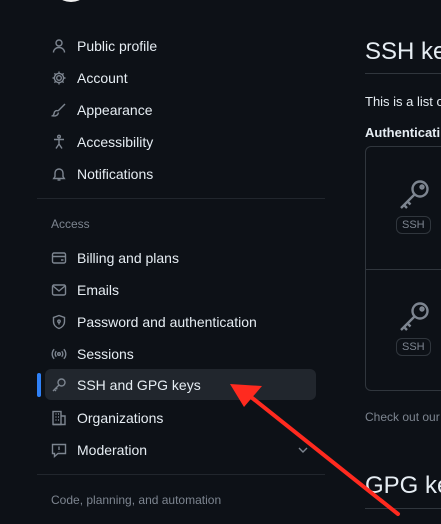  Describe the element at coordinates (59, 174) in the screenshot. I see `bell-icon` at that location.